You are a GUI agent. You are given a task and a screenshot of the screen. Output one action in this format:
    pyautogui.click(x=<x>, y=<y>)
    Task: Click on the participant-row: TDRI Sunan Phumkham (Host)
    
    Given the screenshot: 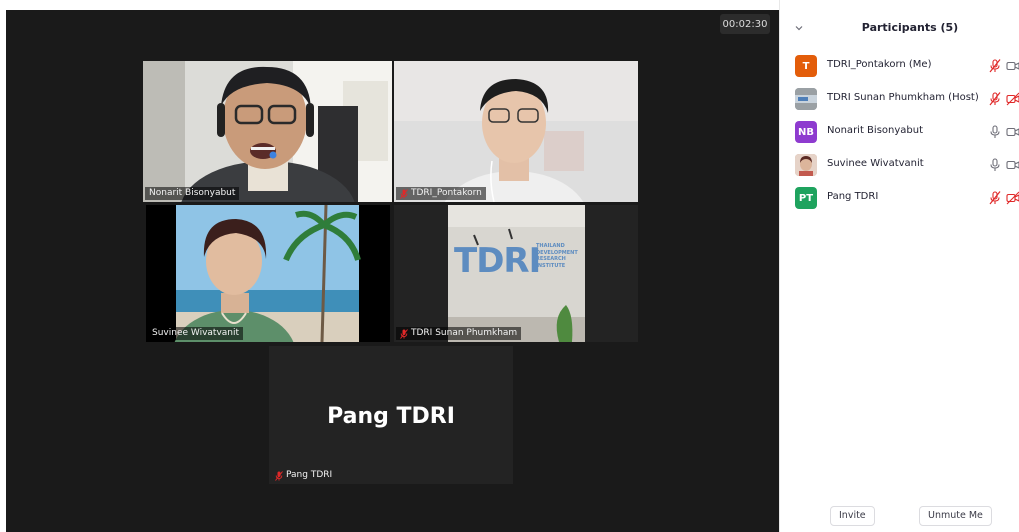 What is the action you would take?
    pyautogui.click(x=899, y=99)
    